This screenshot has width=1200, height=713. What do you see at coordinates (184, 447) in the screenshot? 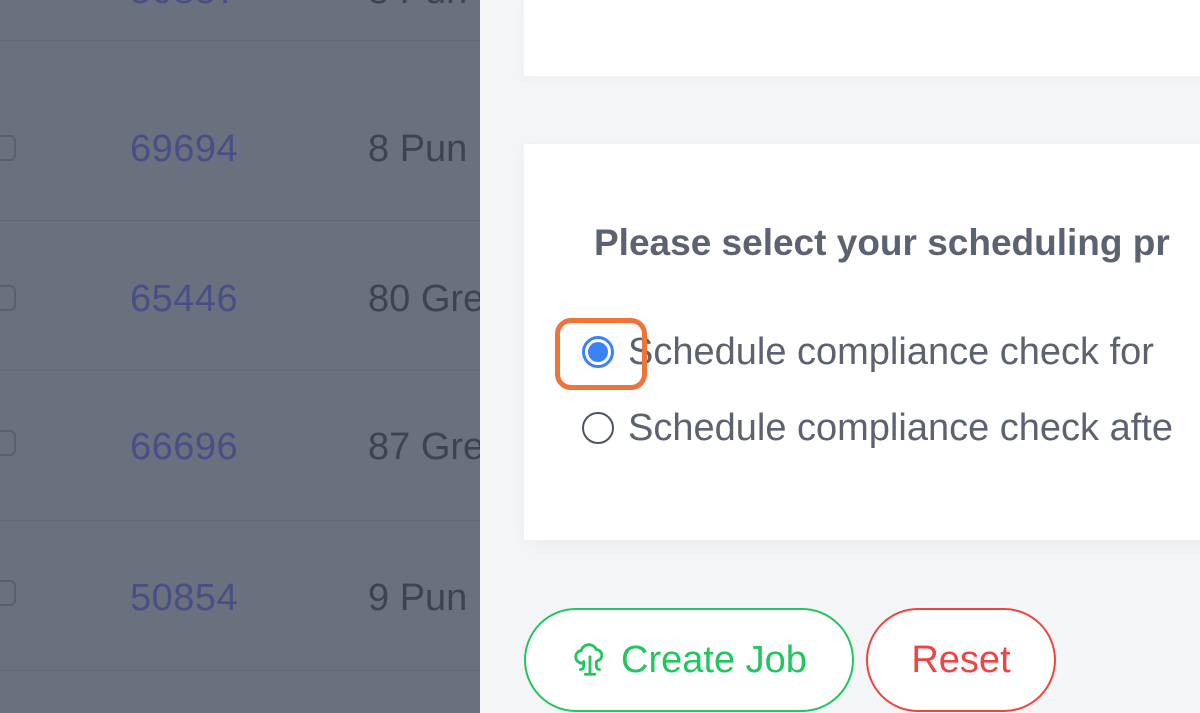
I see `row-id: 66696` at bounding box center [184, 447].